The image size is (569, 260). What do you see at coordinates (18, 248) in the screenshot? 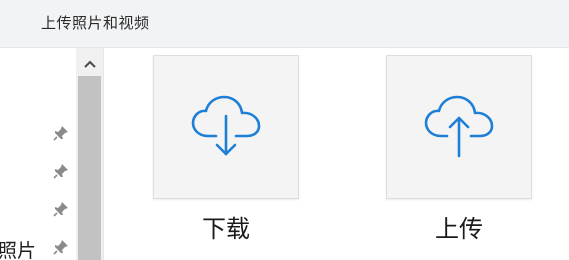
I see `sidebar-item-label: 照片` at bounding box center [18, 248].